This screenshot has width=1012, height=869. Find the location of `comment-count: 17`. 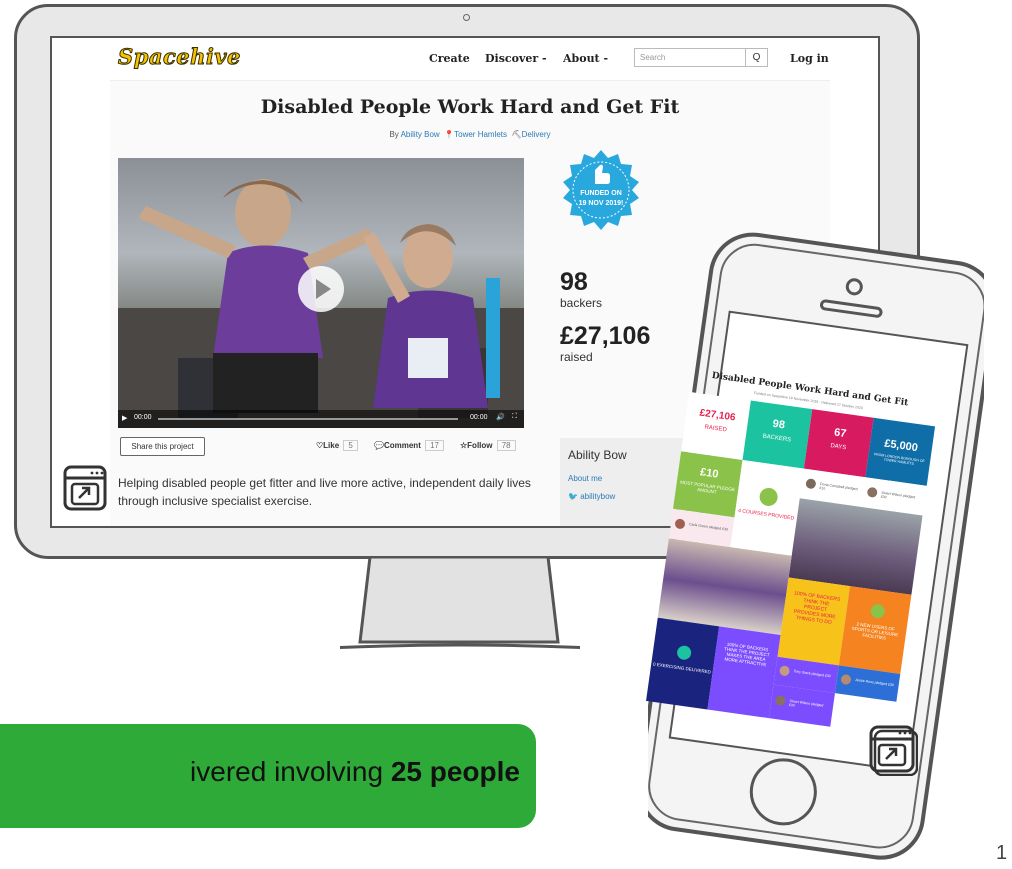

comment-count: 17 is located at coordinates (434, 445).